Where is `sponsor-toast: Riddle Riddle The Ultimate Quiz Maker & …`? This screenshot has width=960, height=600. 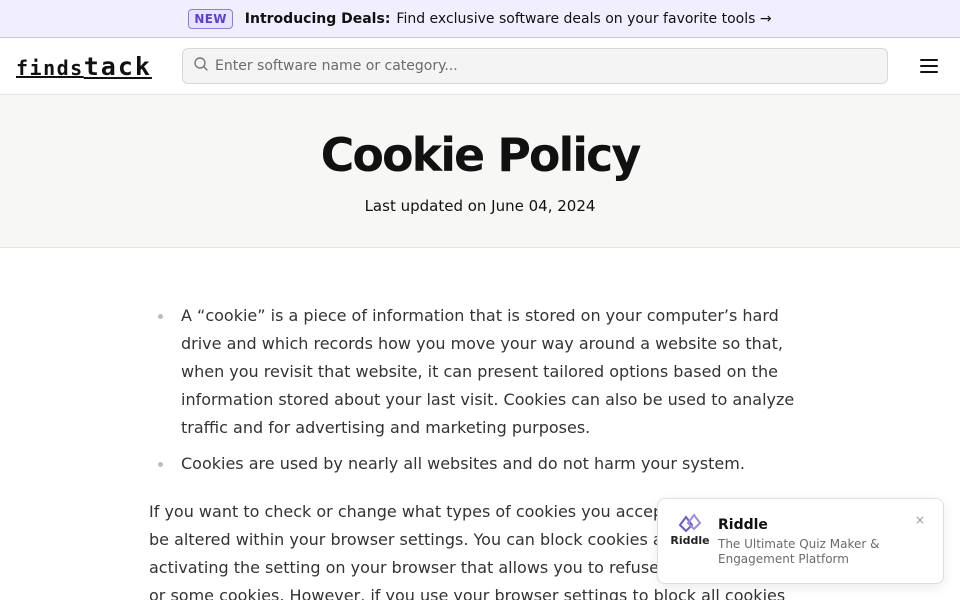 sponsor-toast: Riddle Riddle The Ultimate Quiz Maker & … is located at coordinates (800, 541).